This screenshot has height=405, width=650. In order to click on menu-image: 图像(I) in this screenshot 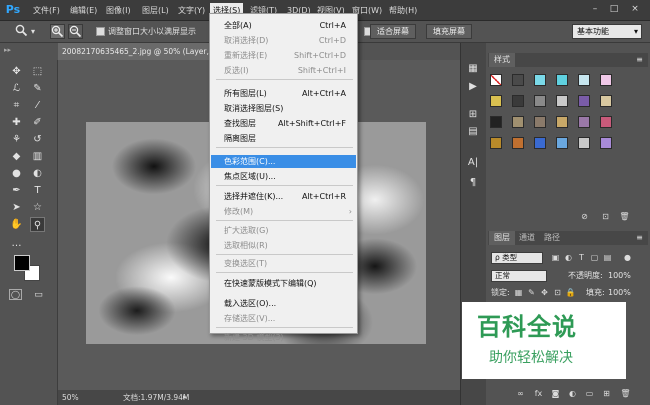, I will do `click(118, 10)`.